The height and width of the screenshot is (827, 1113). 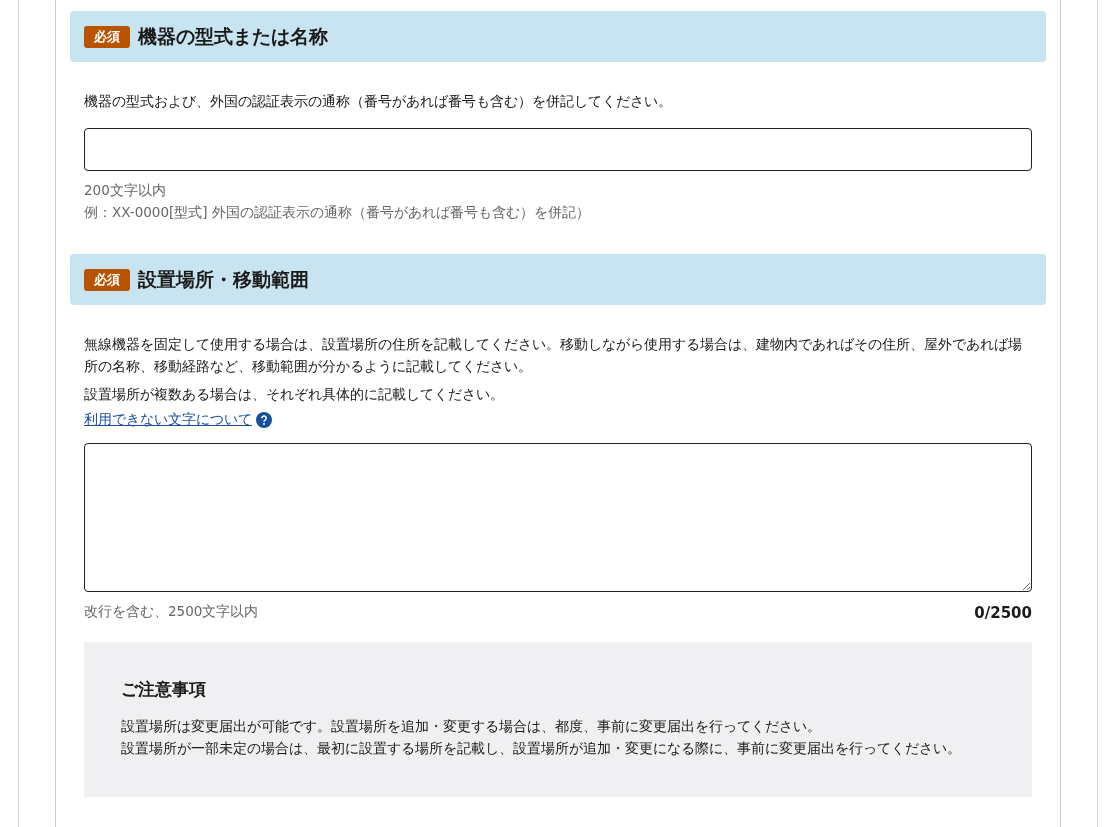 What do you see at coordinates (168, 420) in the screenshot?
I see `help-link: 利用できない文字について` at bounding box center [168, 420].